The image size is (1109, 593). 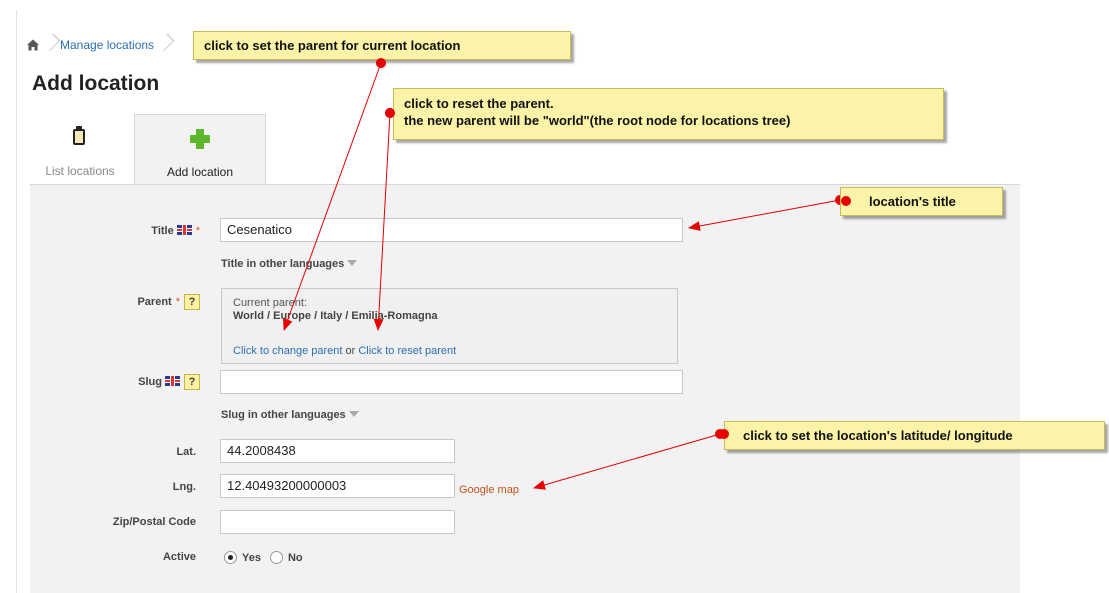 I want to click on clipboard-icon, so click(x=80, y=137).